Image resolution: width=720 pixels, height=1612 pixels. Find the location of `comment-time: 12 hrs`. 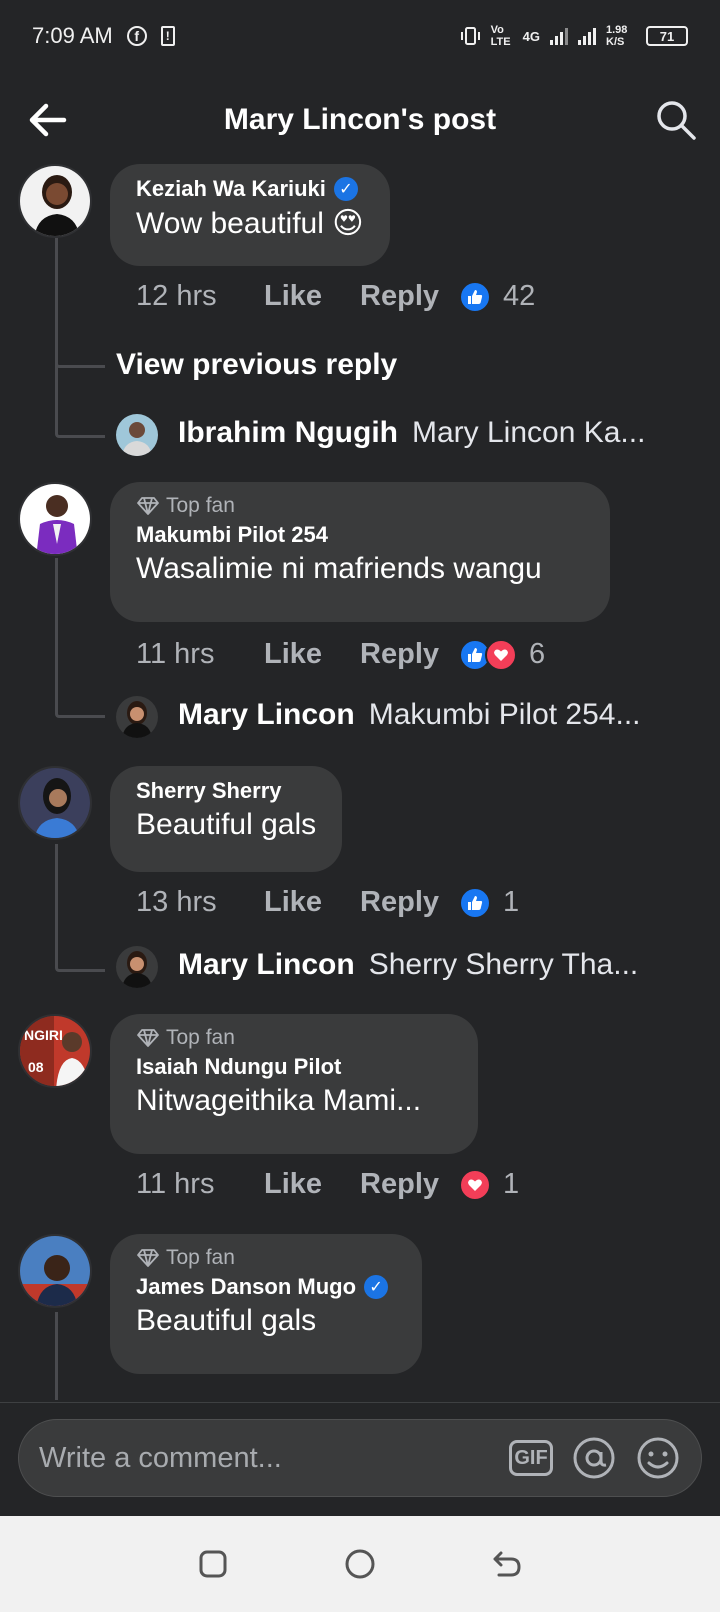

comment-time: 12 hrs is located at coordinates (176, 296).